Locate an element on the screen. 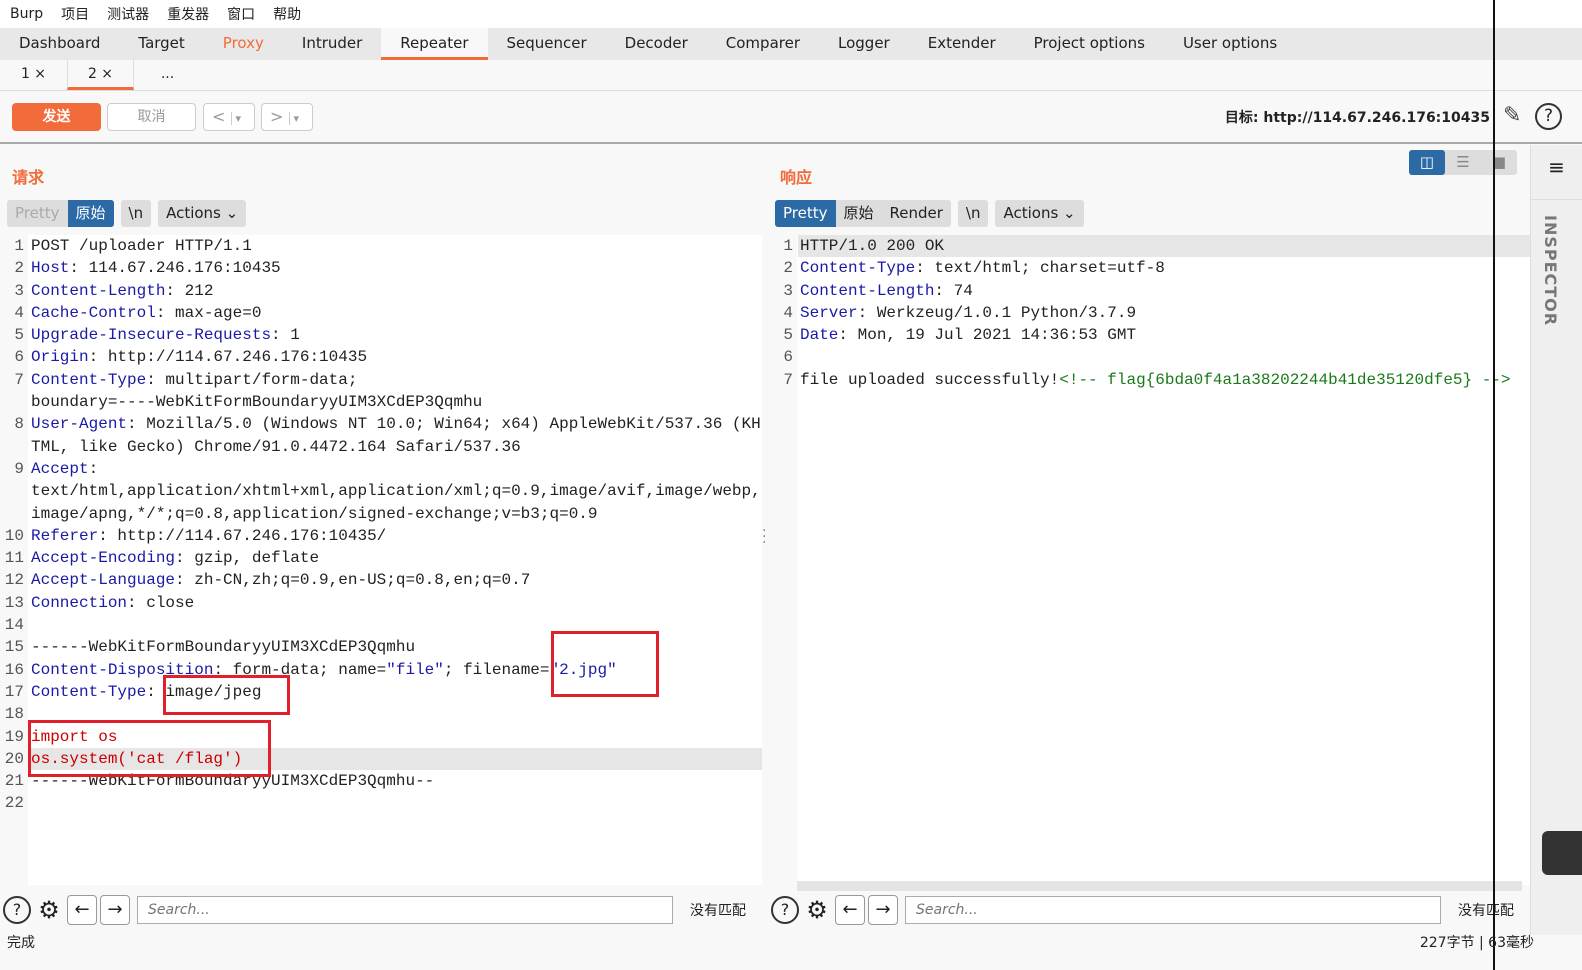  line-text: Cache-Control: max-age=0 is located at coordinates (145, 313).